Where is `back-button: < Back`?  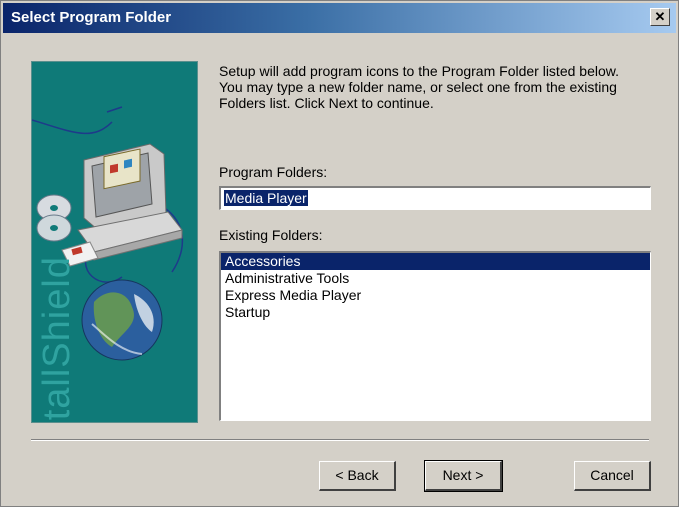 back-button: < Back is located at coordinates (357, 476).